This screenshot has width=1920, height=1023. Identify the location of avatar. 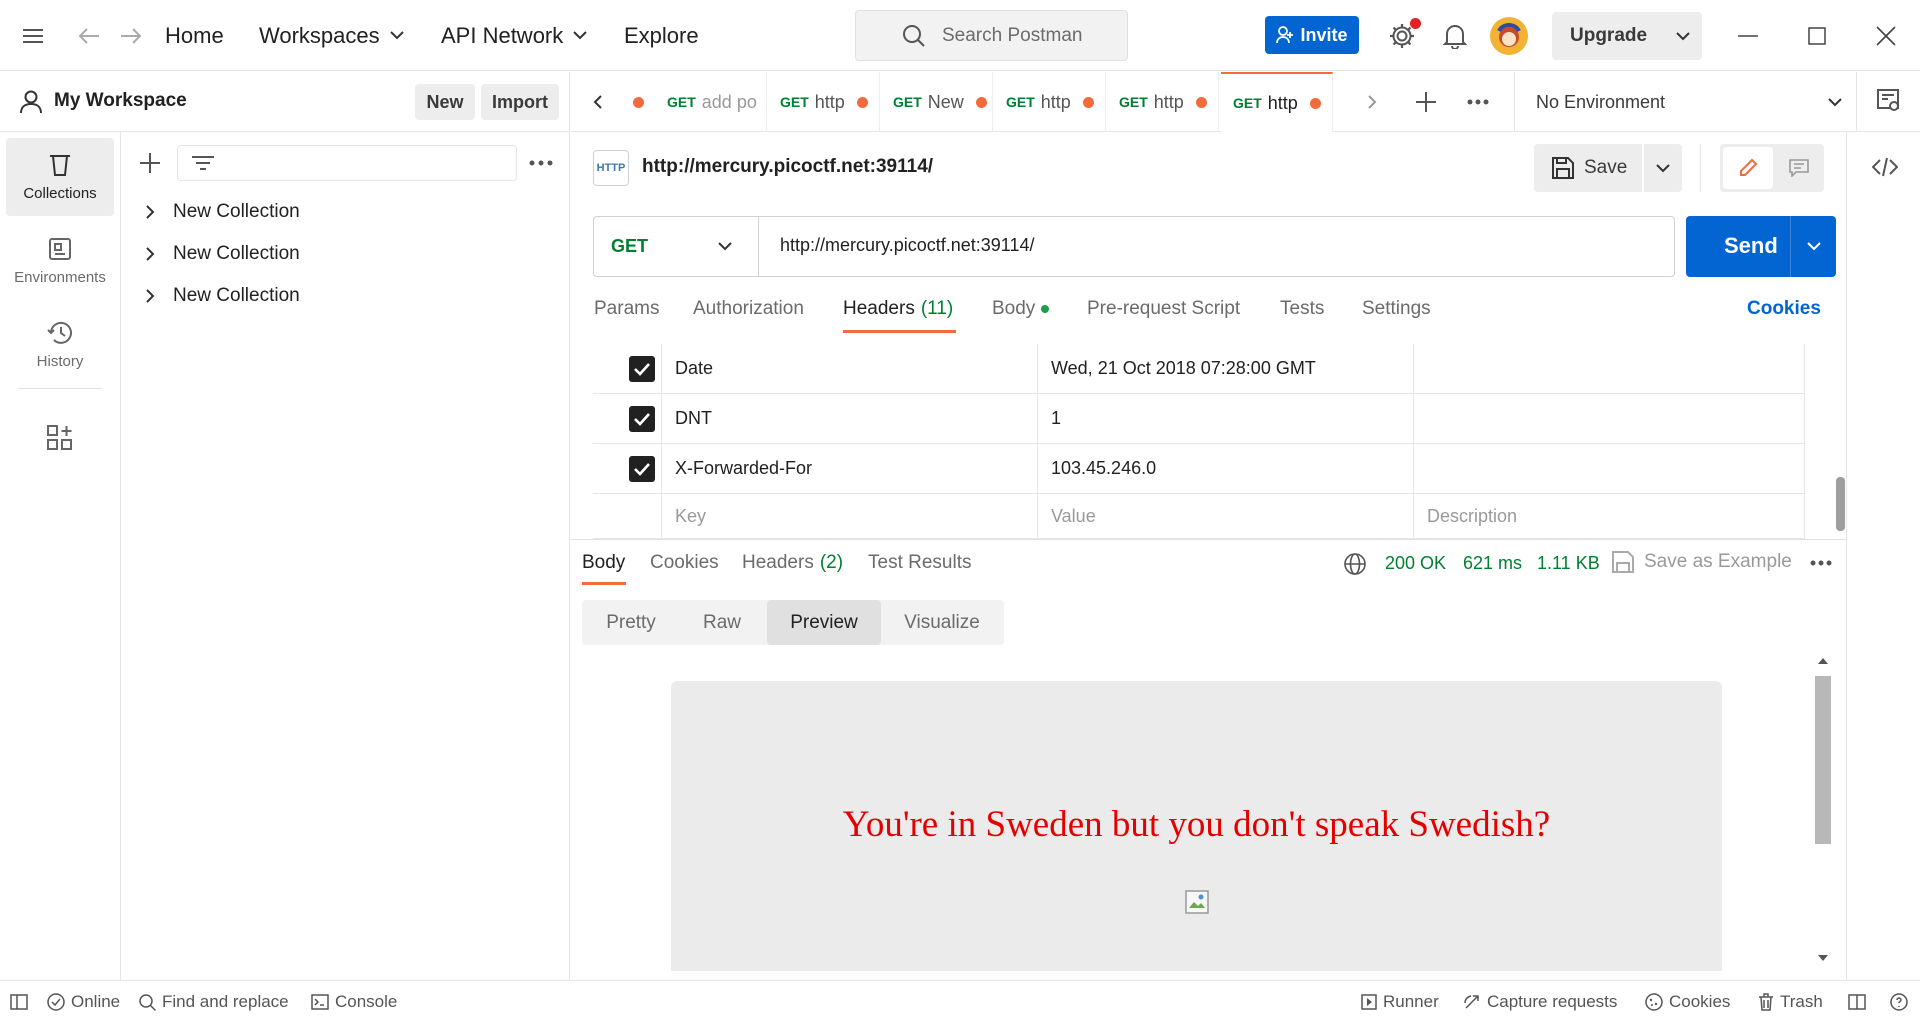
(1509, 35).